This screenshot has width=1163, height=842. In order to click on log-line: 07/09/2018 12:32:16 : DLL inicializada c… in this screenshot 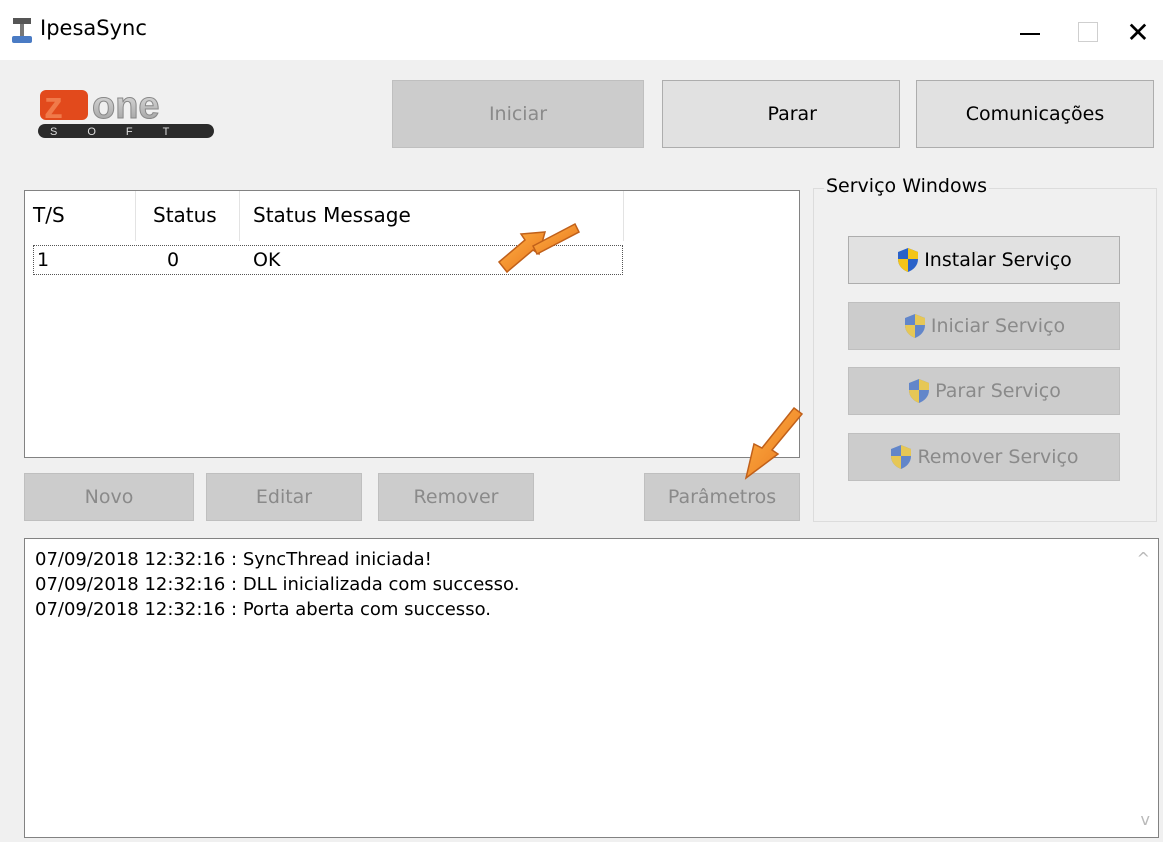, I will do `click(277, 584)`.